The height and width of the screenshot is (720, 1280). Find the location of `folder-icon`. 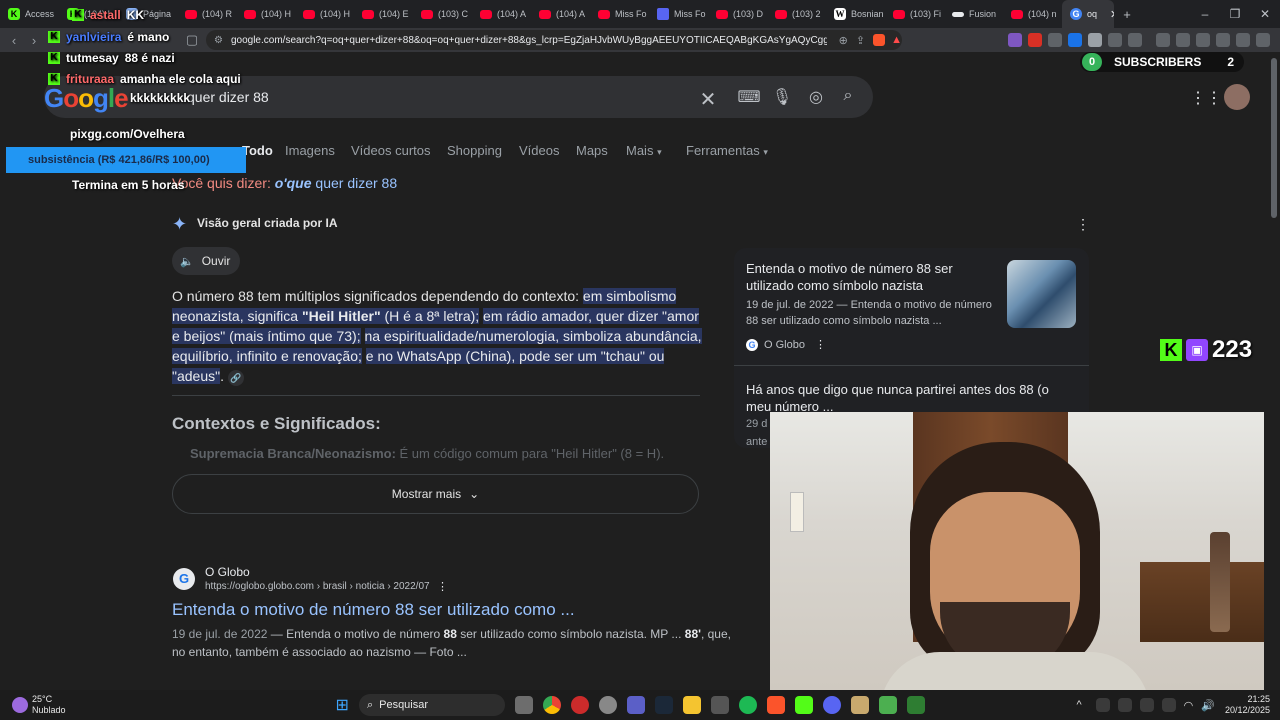

folder-icon is located at coordinates (691, 705).